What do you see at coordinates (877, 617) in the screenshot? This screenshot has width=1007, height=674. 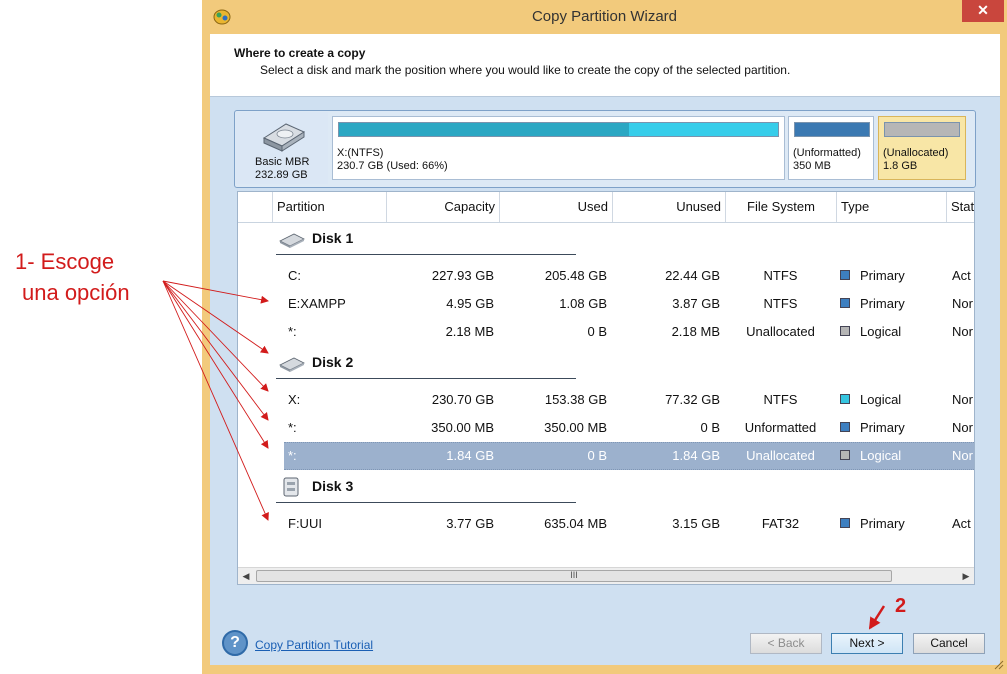 I see `arrow-to-next` at bounding box center [877, 617].